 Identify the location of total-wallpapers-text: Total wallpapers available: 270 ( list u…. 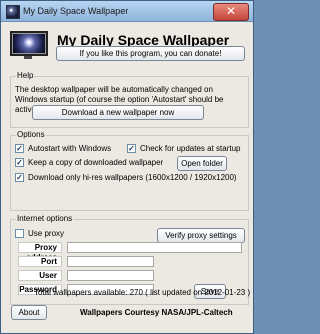
(142, 292).